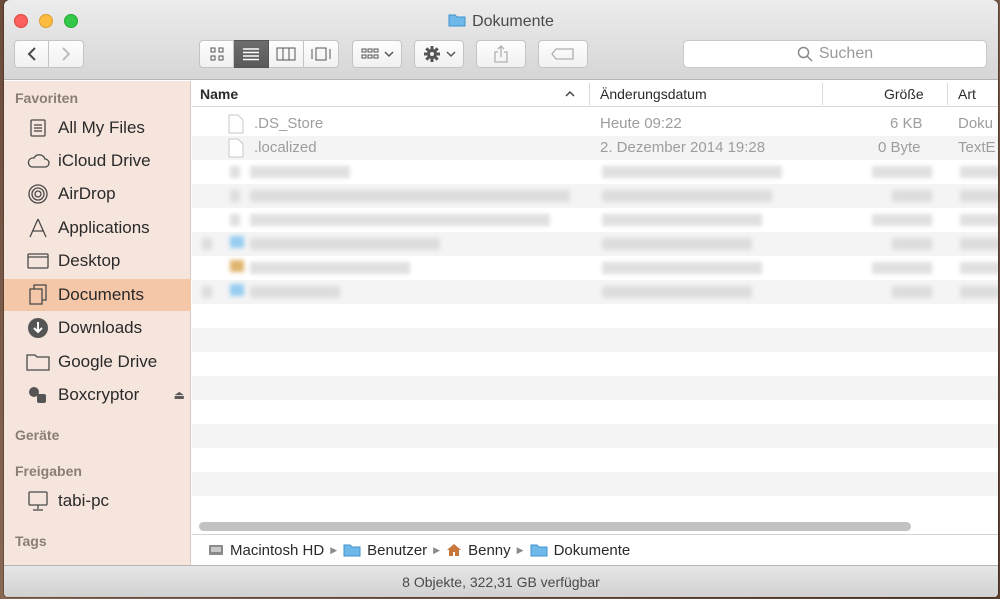 Image resolution: width=1000 pixels, height=599 pixels. What do you see at coordinates (89, 260) in the screenshot?
I see `sidebar-item-label: Desktop` at bounding box center [89, 260].